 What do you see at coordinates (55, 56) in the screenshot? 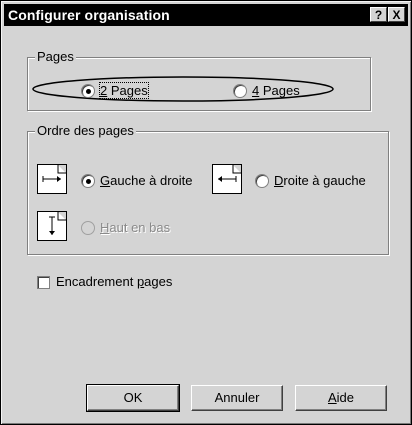
I see `pages-group-legend: Pages` at bounding box center [55, 56].